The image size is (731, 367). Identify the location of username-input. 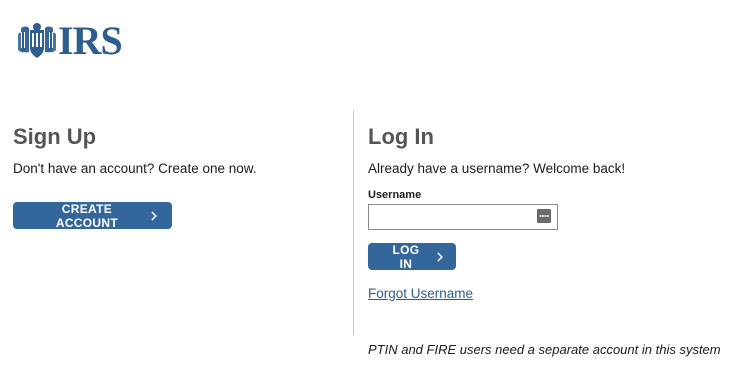
(455, 217).